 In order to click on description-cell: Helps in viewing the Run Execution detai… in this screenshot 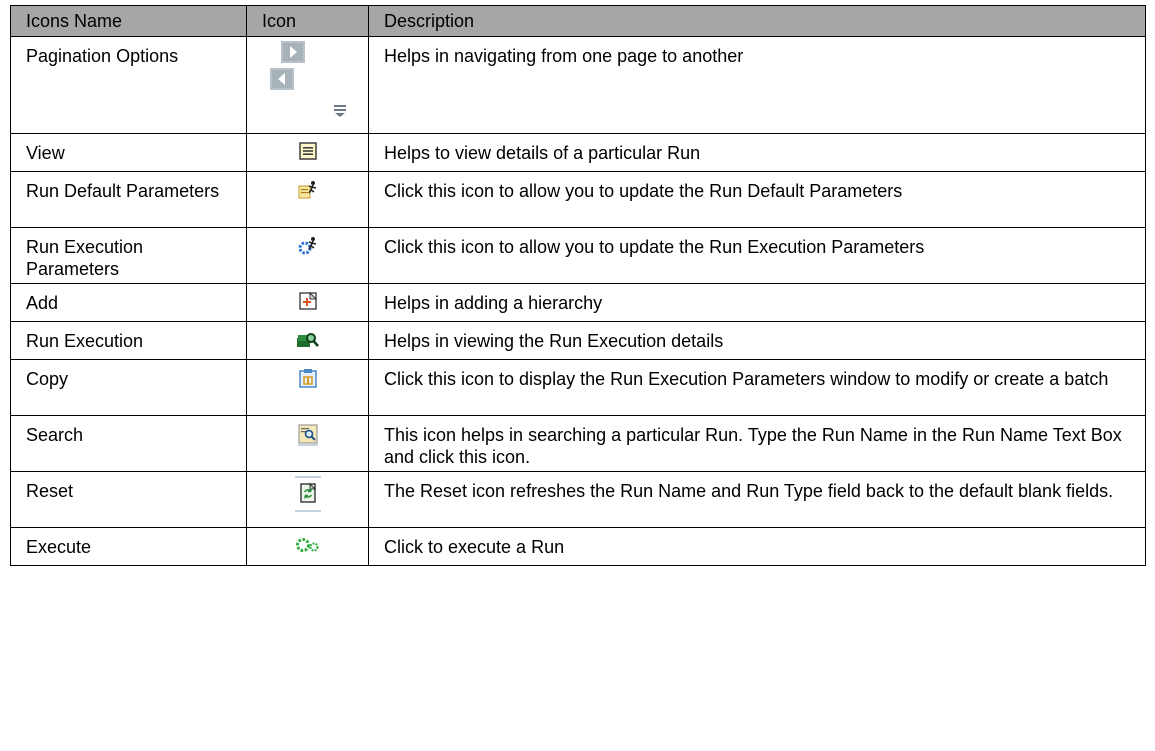, I will do `click(757, 340)`.